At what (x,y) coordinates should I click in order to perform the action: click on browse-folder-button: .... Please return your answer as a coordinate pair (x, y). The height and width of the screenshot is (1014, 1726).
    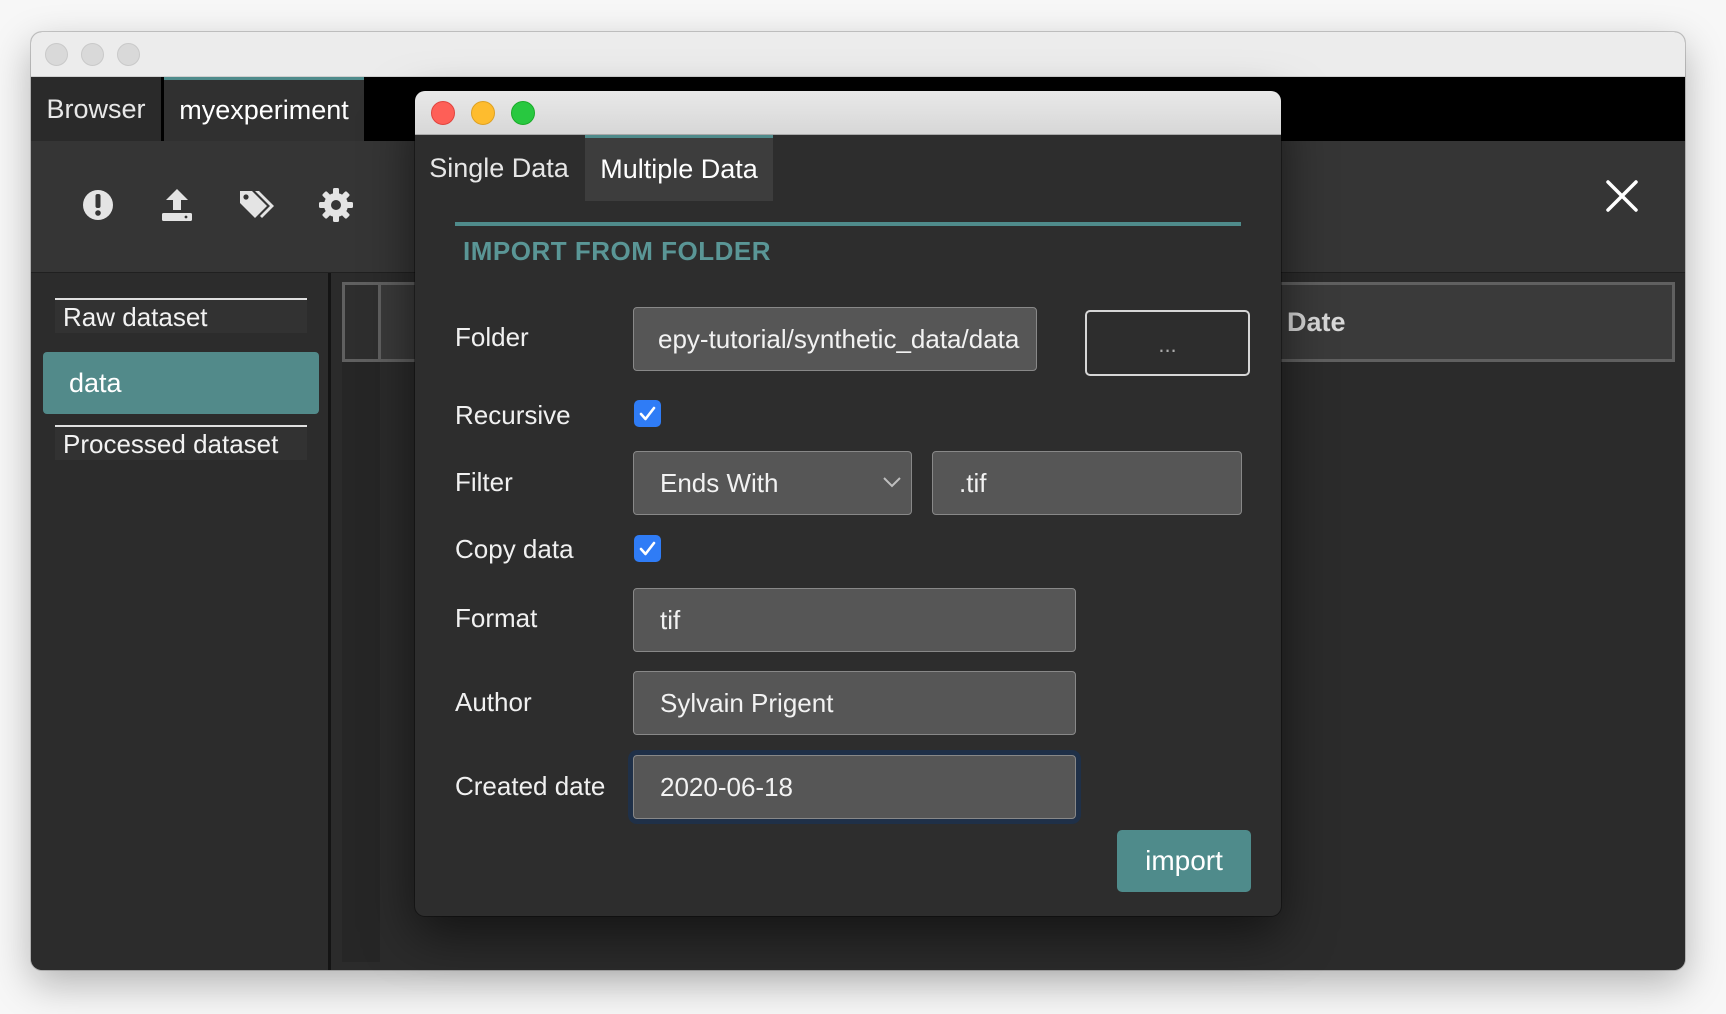
    Looking at the image, I should click on (1167, 343).